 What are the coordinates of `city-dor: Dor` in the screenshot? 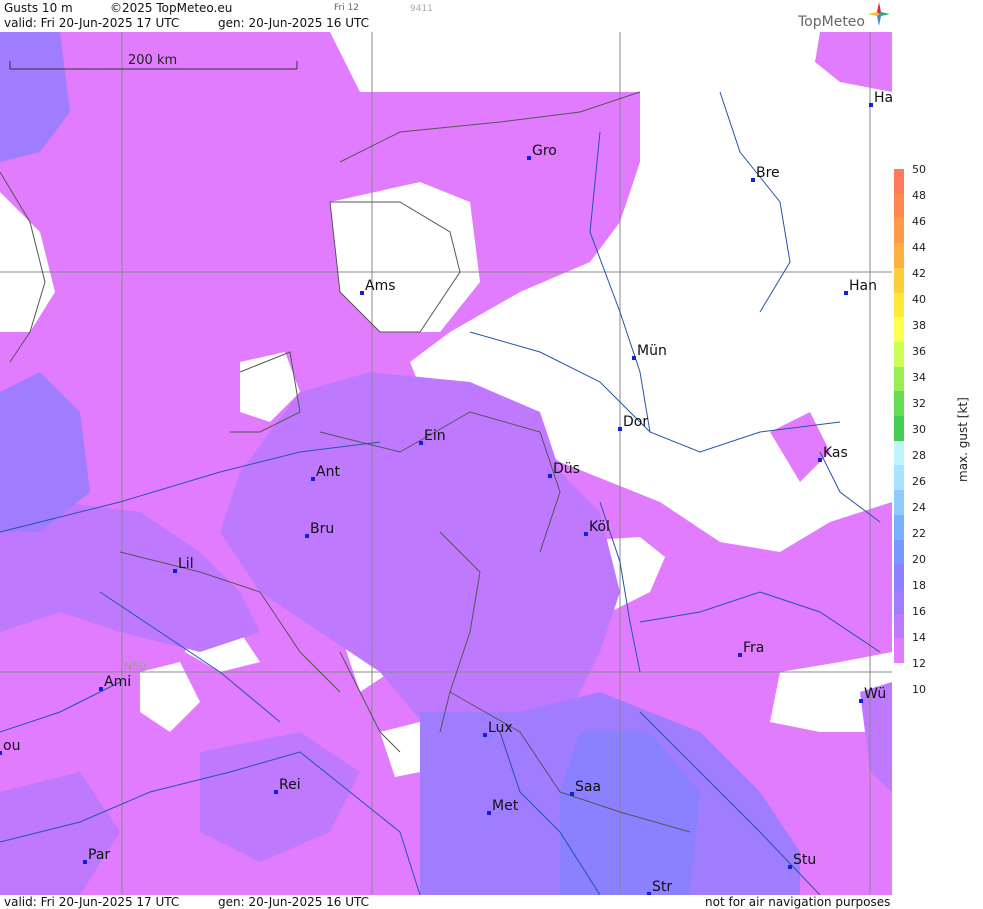 It's located at (633, 422).